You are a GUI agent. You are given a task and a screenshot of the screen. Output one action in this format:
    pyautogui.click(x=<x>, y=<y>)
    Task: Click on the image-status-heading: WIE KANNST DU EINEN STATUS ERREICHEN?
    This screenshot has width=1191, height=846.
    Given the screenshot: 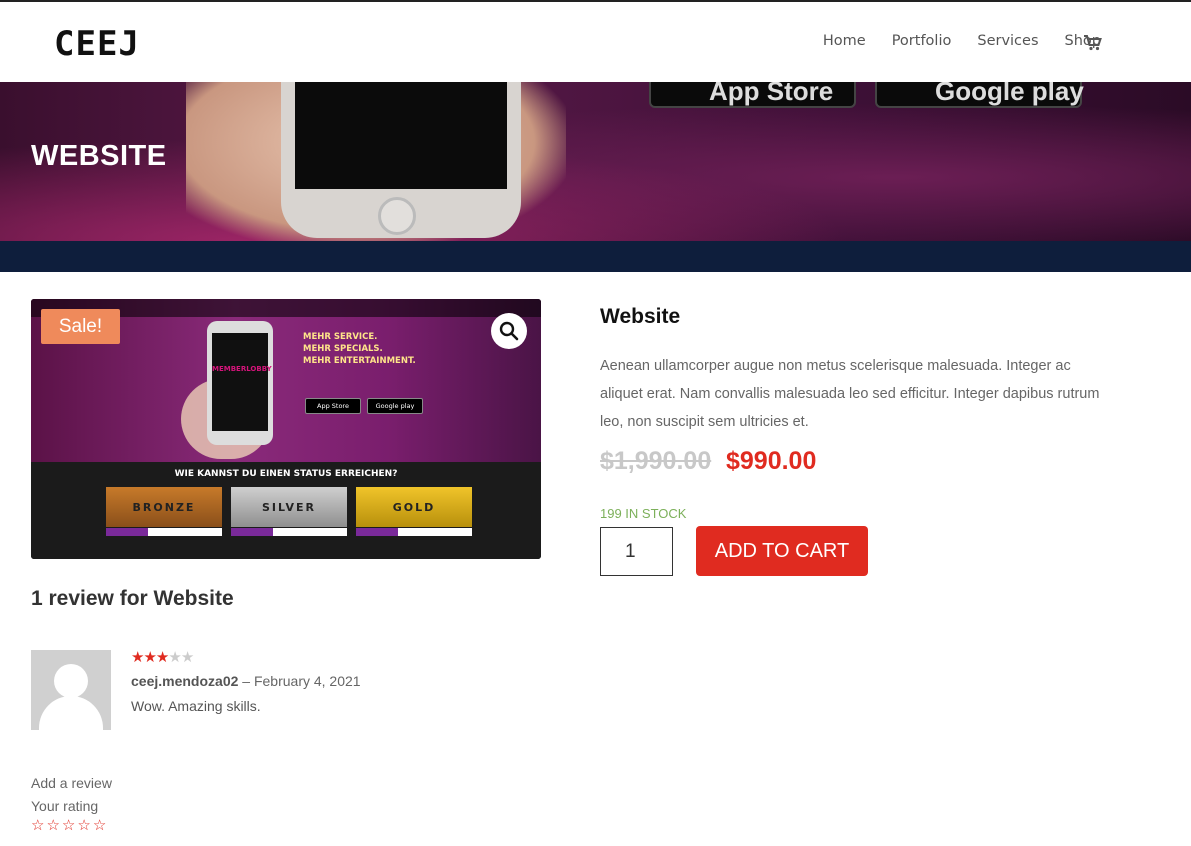 What is the action you would take?
    pyautogui.click(x=286, y=474)
    